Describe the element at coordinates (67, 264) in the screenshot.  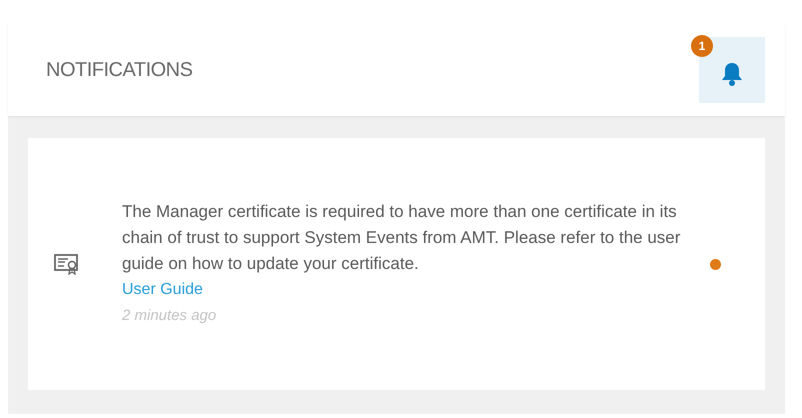
I see `certificate-icon` at that location.